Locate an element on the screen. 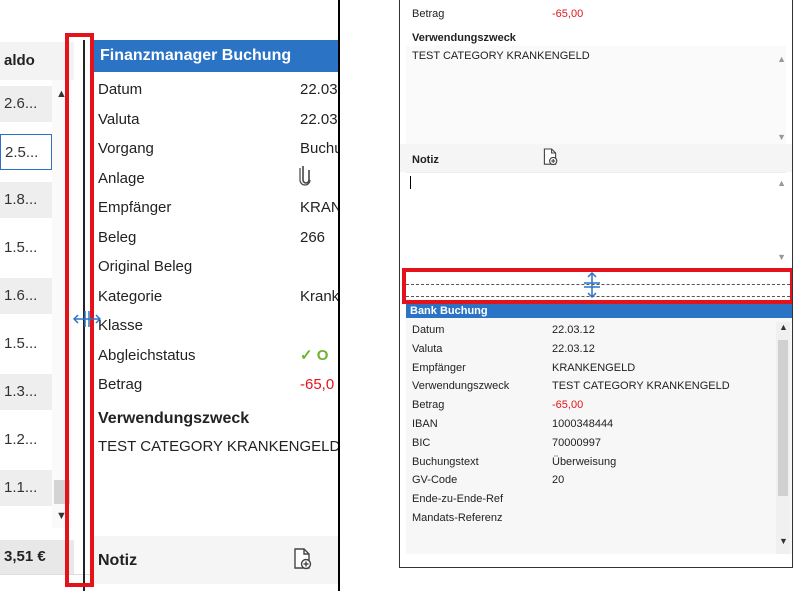  field-row: Klasse is located at coordinates (218, 326).